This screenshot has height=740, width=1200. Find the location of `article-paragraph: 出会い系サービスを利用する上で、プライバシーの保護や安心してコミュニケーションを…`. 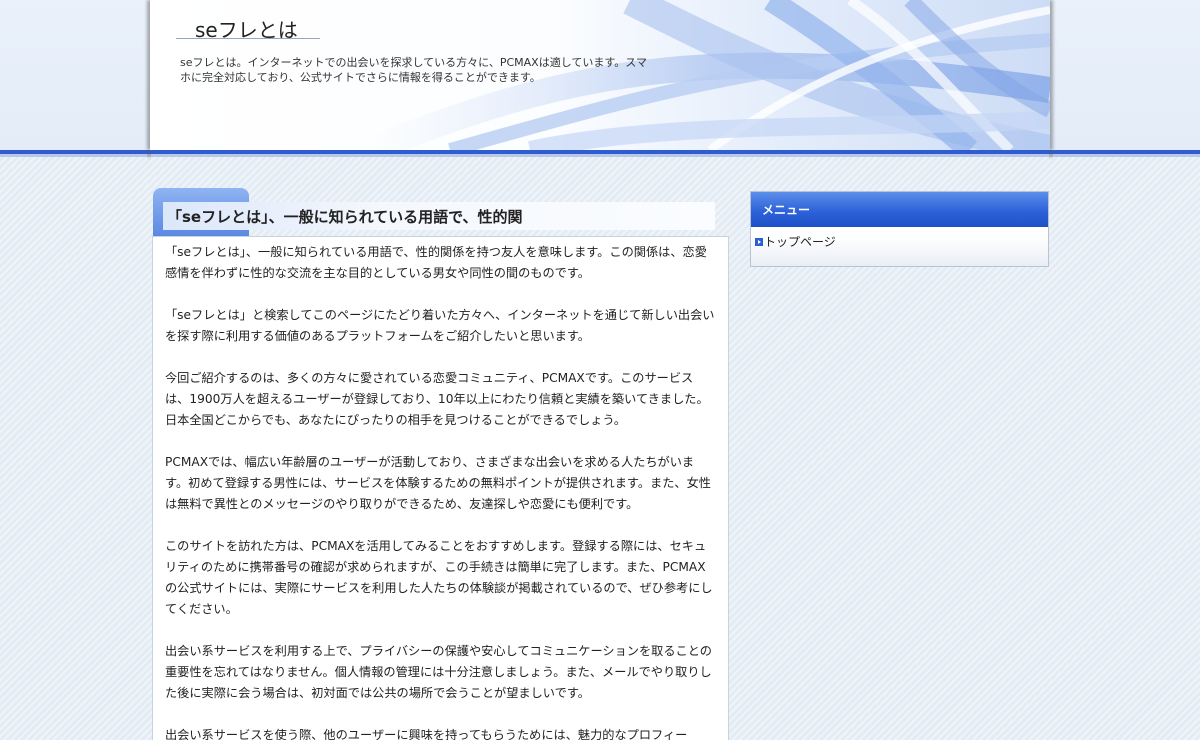

article-paragraph: 出会い系サービスを利用する上で、プライバシーの保護や安心してコミュニケーションを… is located at coordinates (438, 672).